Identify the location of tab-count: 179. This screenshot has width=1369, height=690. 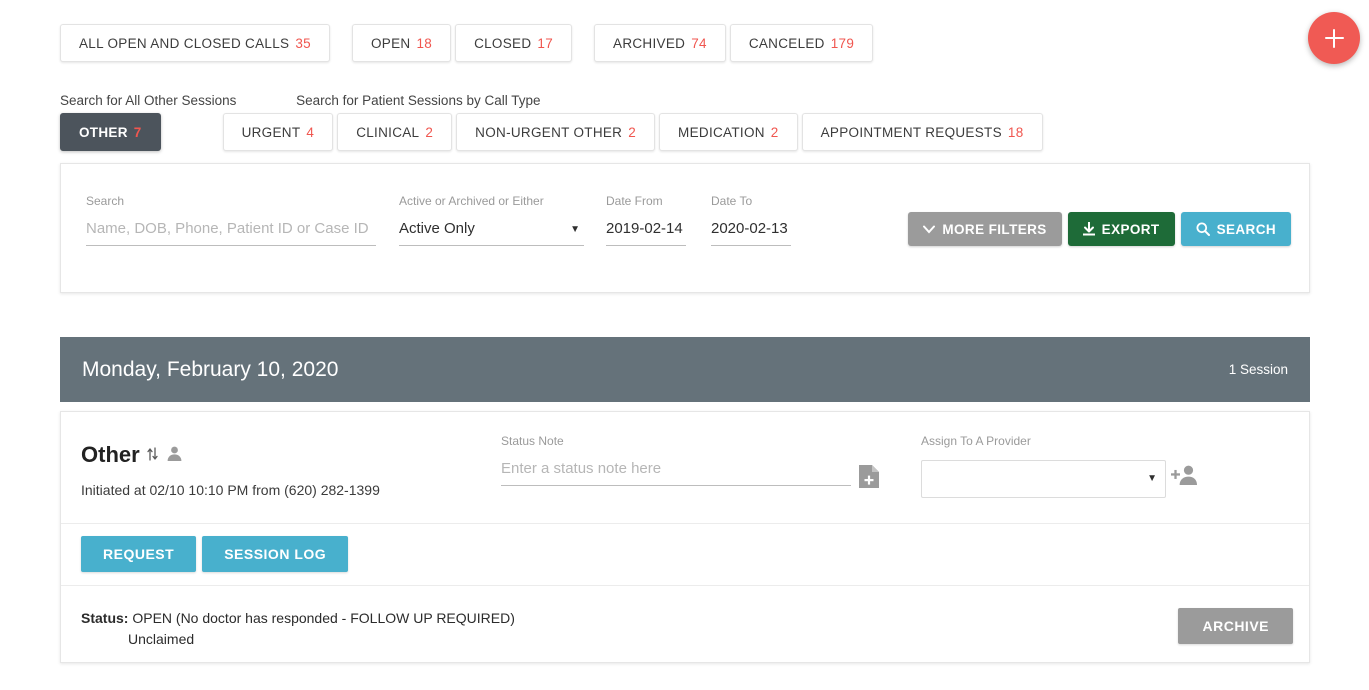
(842, 43).